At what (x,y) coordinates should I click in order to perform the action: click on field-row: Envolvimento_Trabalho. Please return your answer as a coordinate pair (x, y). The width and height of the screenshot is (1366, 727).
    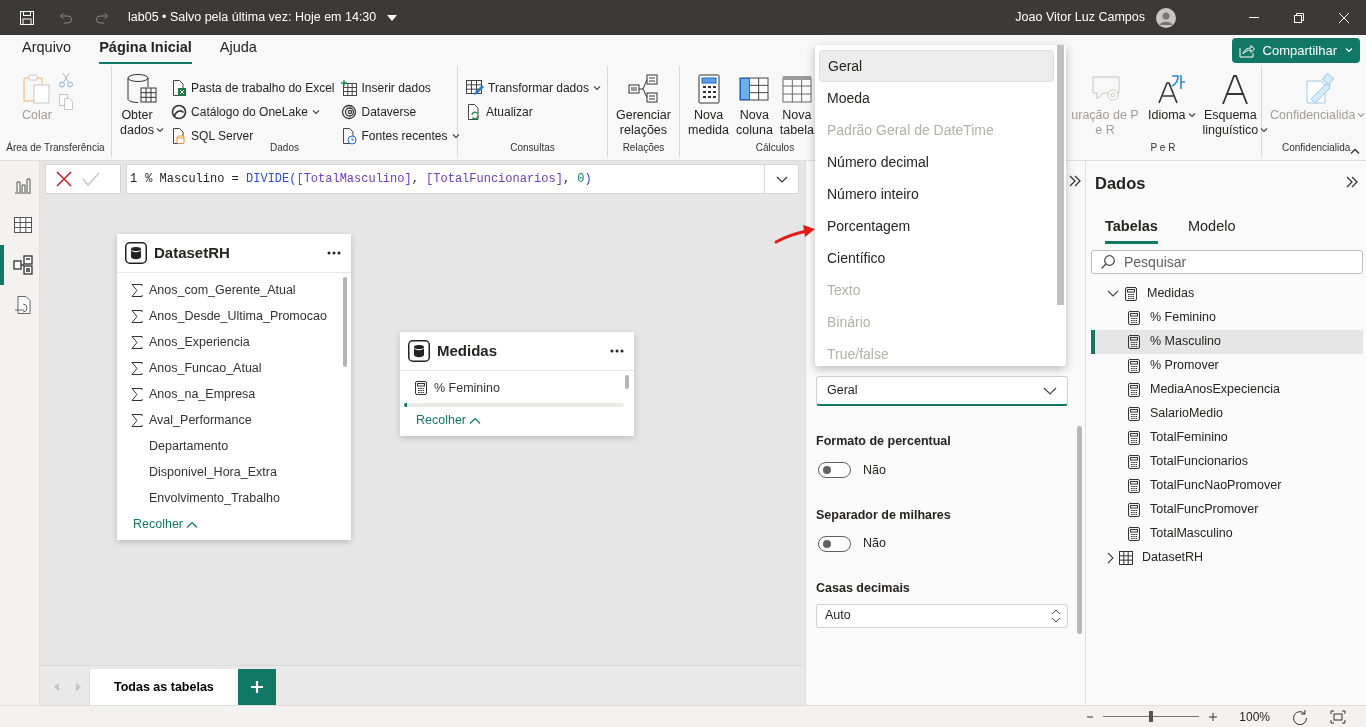
    Looking at the image, I should click on (234, 498).